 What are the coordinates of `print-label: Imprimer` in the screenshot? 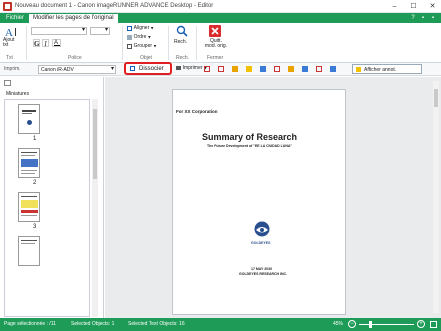 It's located at (192, 68).